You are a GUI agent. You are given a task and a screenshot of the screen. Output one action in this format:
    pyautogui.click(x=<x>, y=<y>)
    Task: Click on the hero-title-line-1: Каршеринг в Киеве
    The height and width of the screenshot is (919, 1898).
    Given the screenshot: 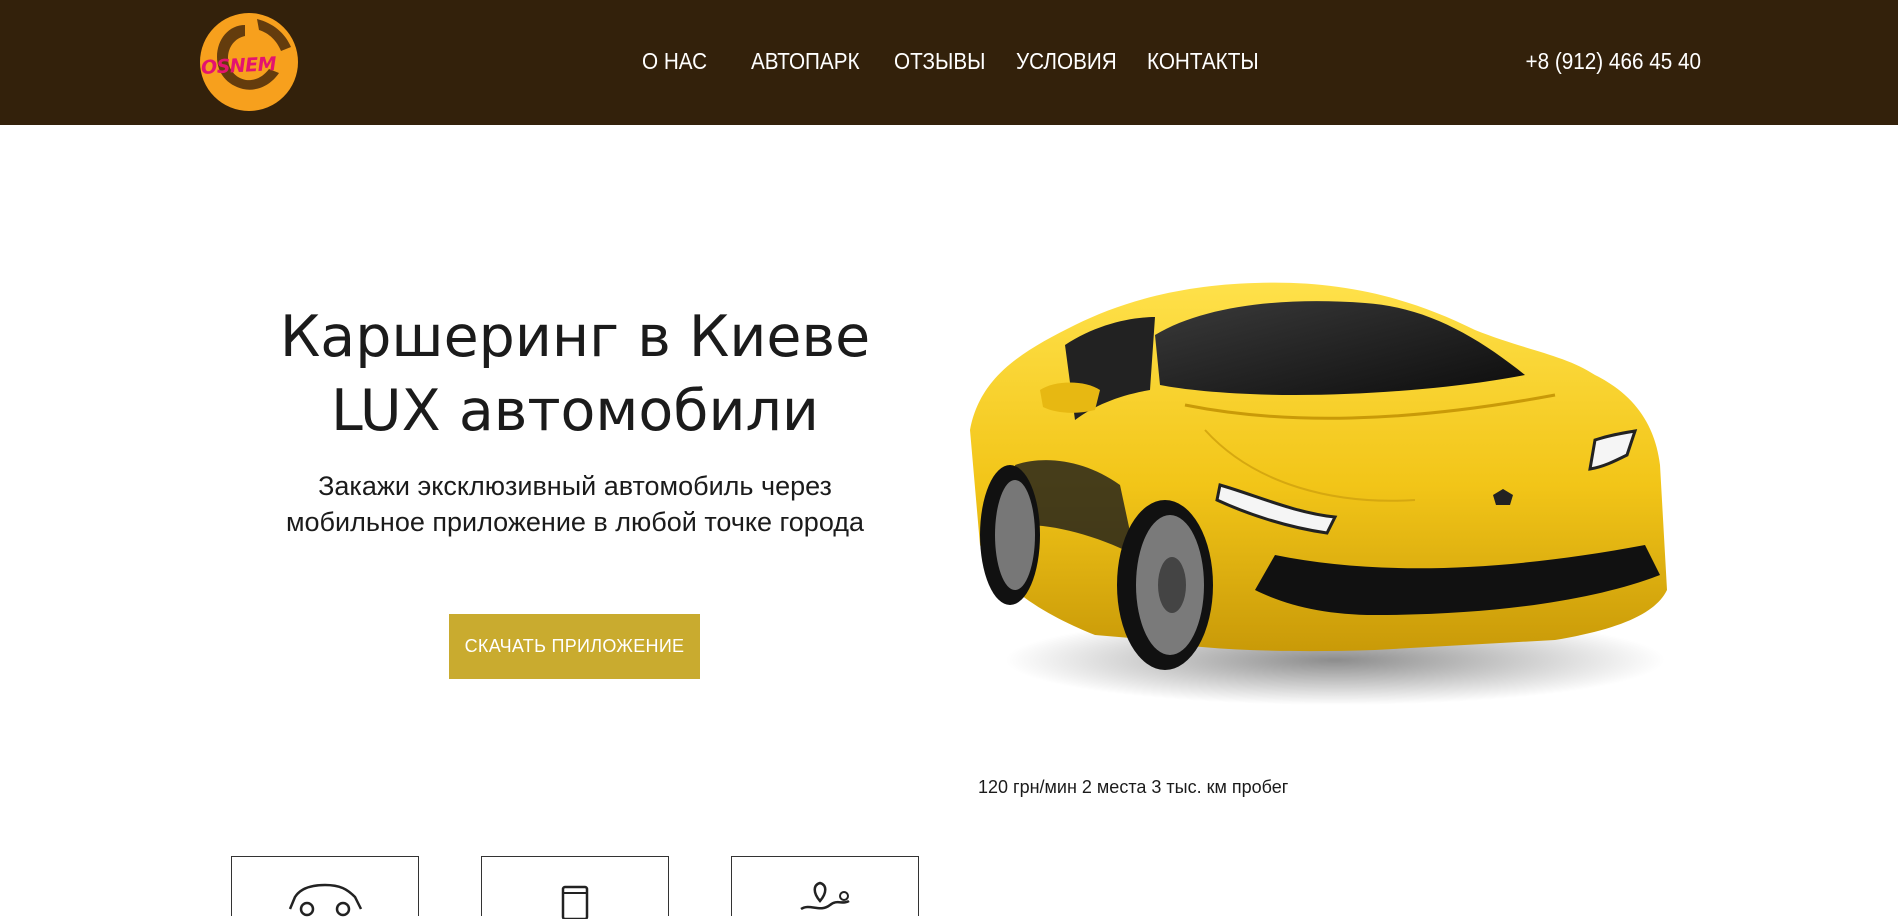 What is the action you would take?
    pyautogui.click(x=575, y=337)
    